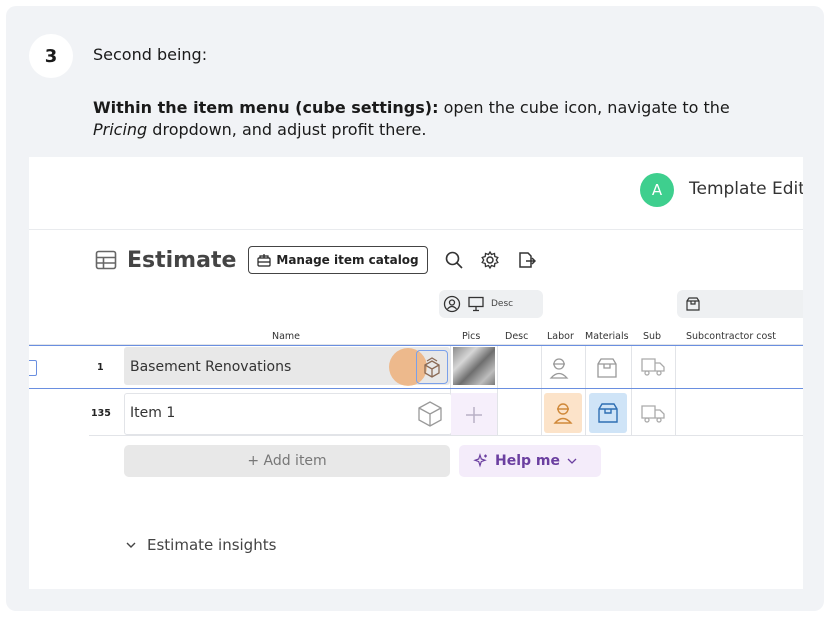 The width and height of the screenshot is (828, 621). Describe the element at coordinates (150, 54) in the screenshot. I see `step-title: Second being:` at that location.